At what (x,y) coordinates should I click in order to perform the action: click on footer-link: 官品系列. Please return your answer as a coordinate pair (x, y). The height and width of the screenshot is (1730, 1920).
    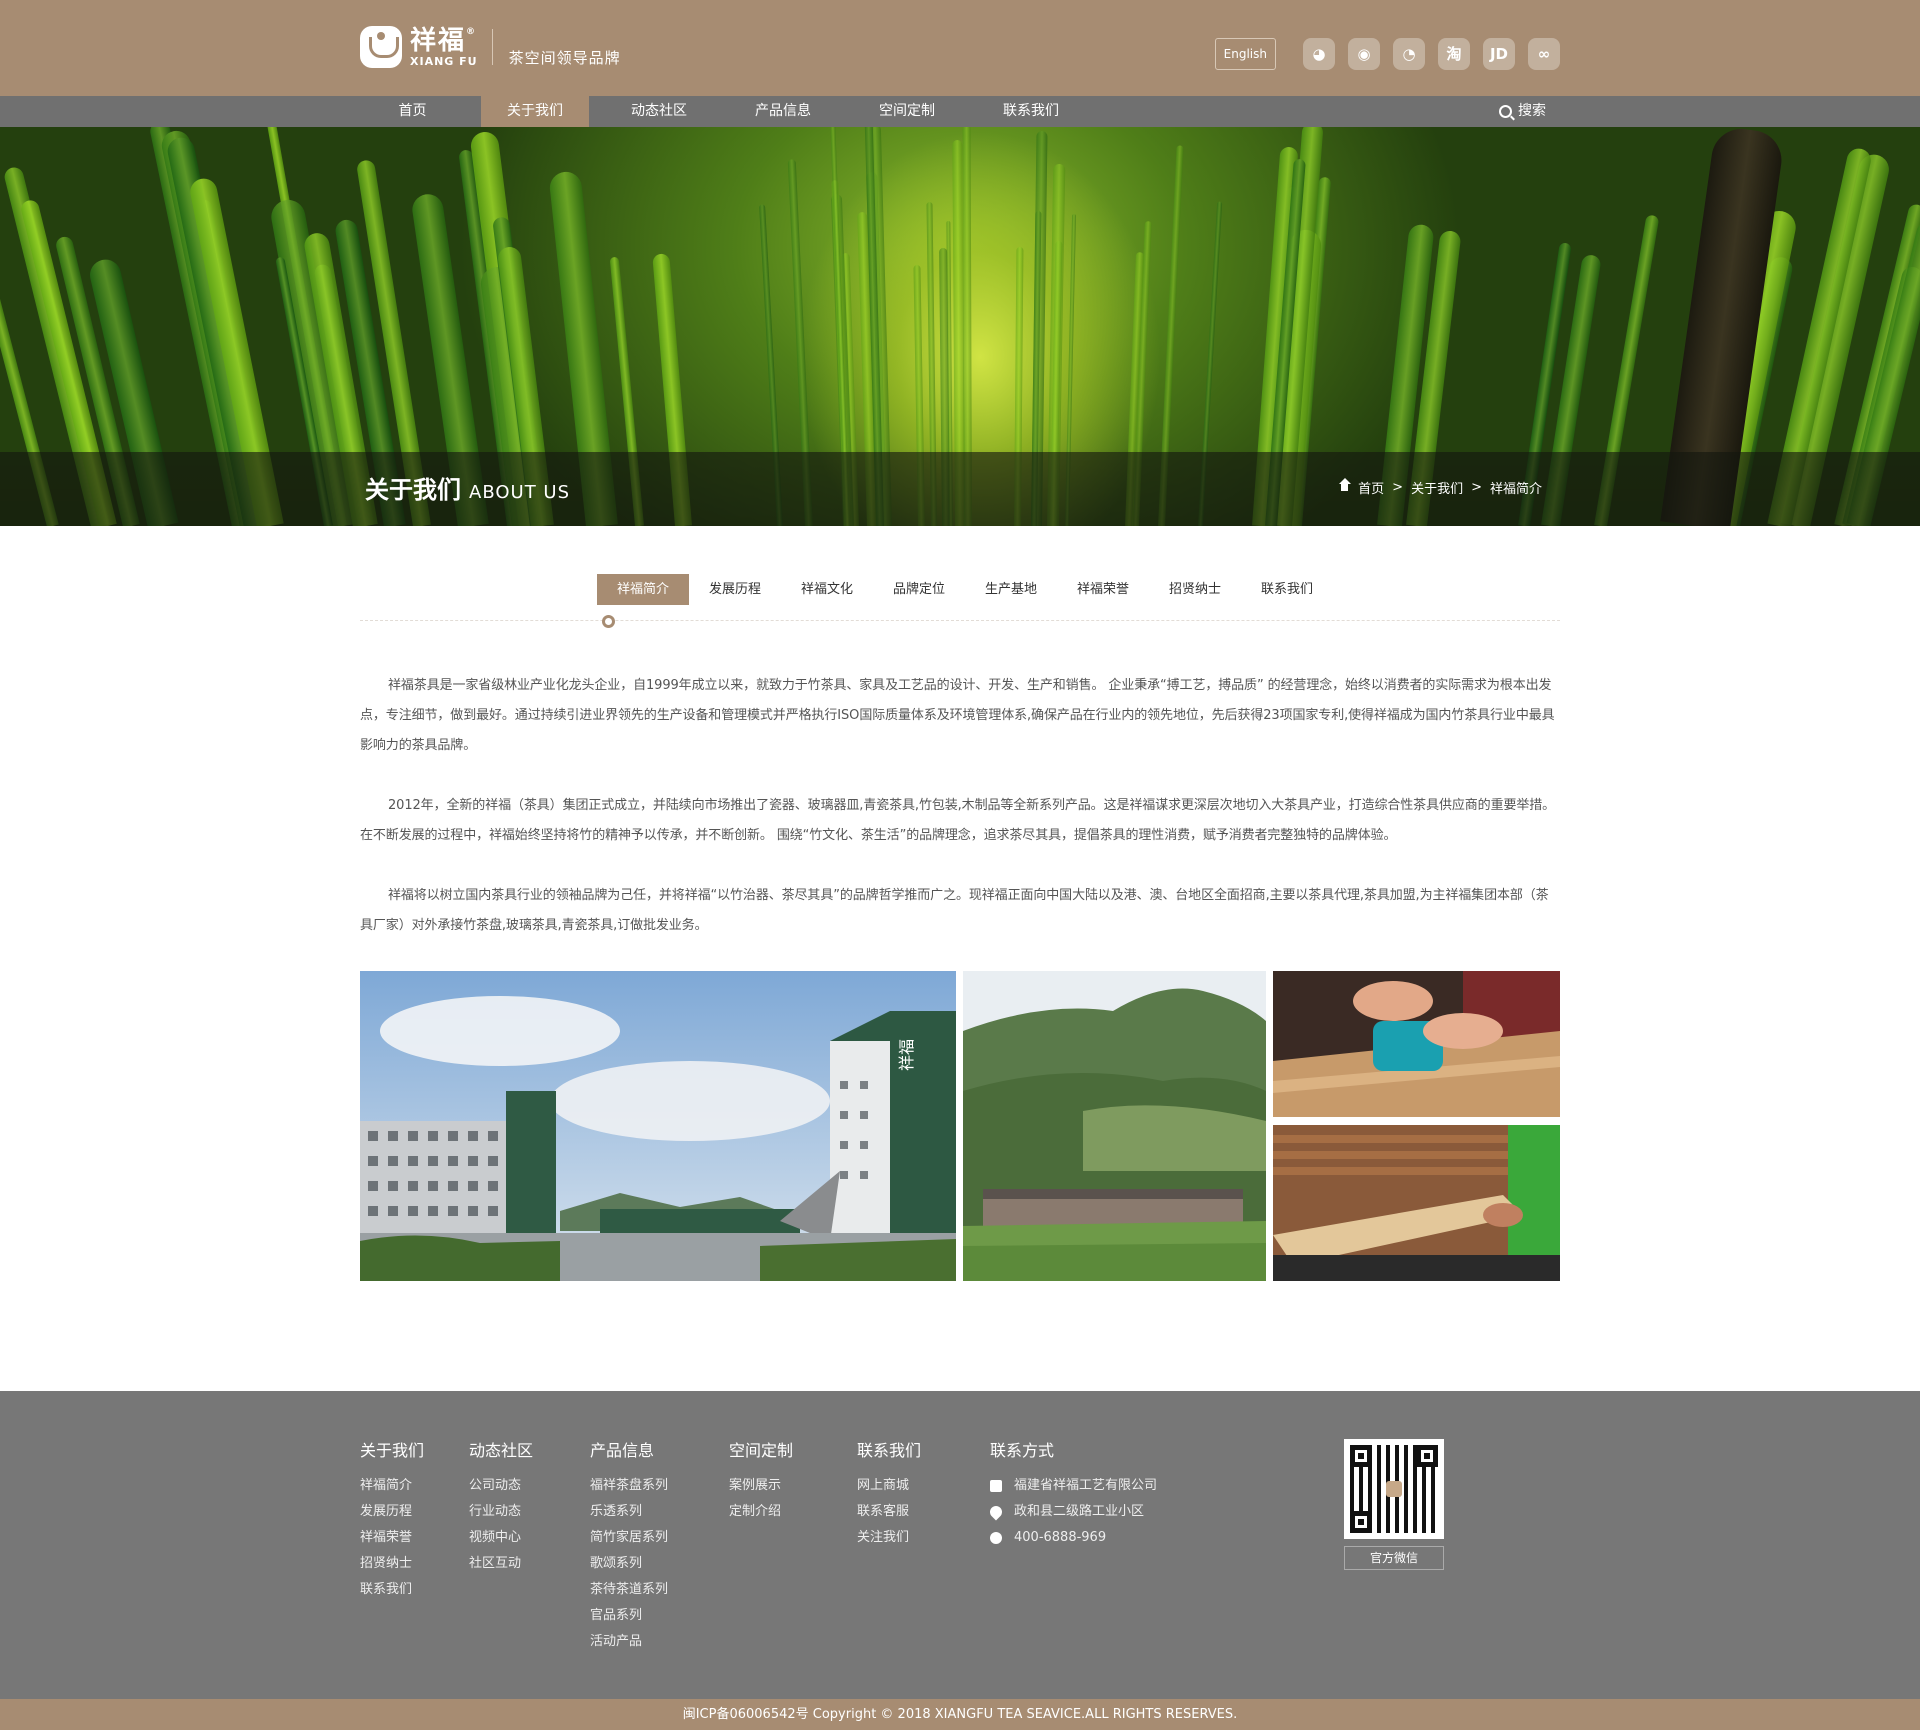
    Looking at the image, I should click on (629, 1616).